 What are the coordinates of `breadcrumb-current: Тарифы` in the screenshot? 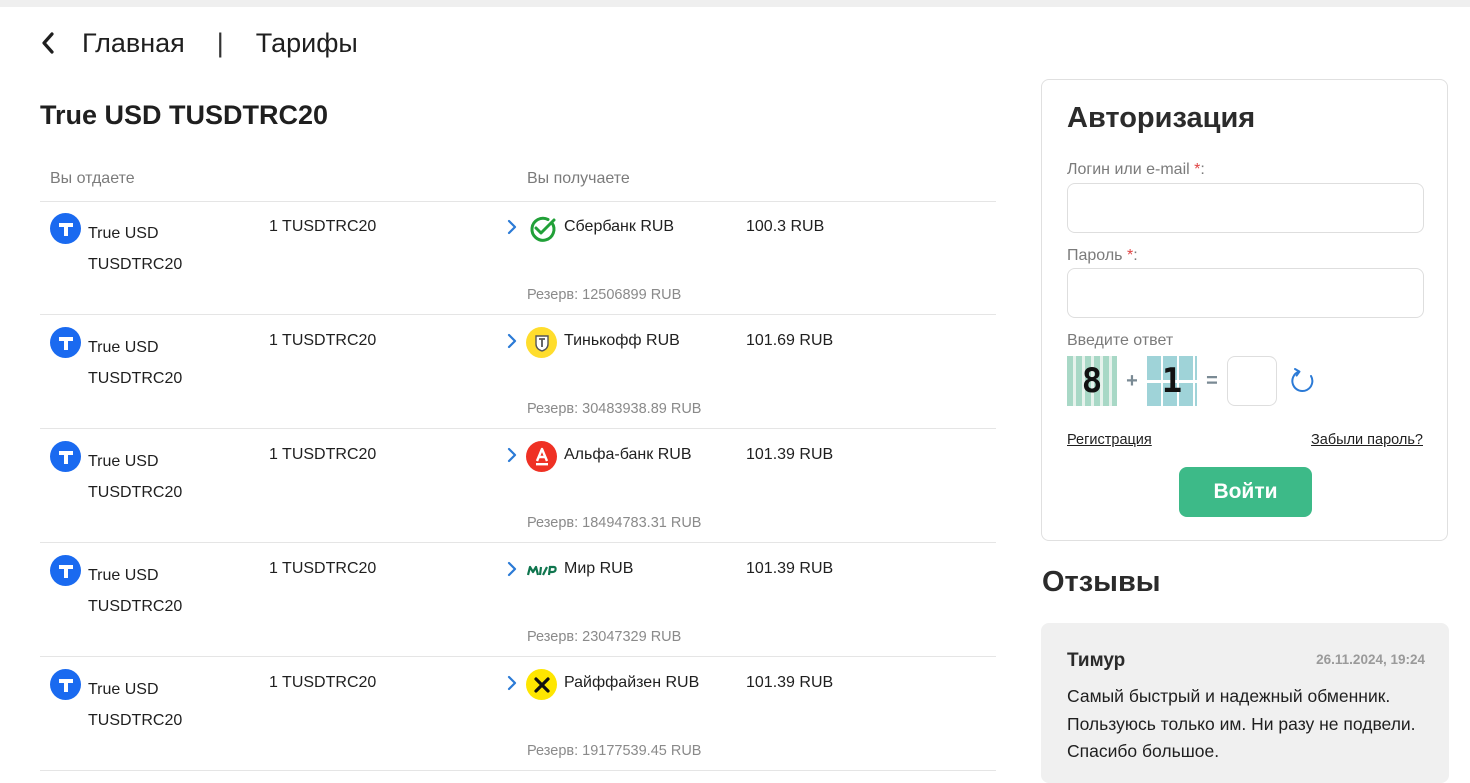 It's located at (307, 43).